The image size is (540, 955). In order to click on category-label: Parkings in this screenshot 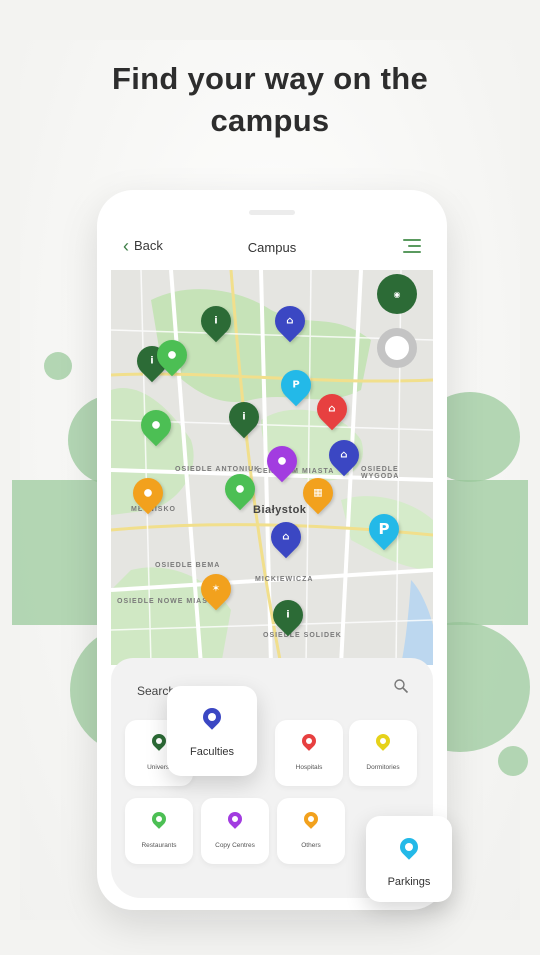, I will do `click(409, 882)`.